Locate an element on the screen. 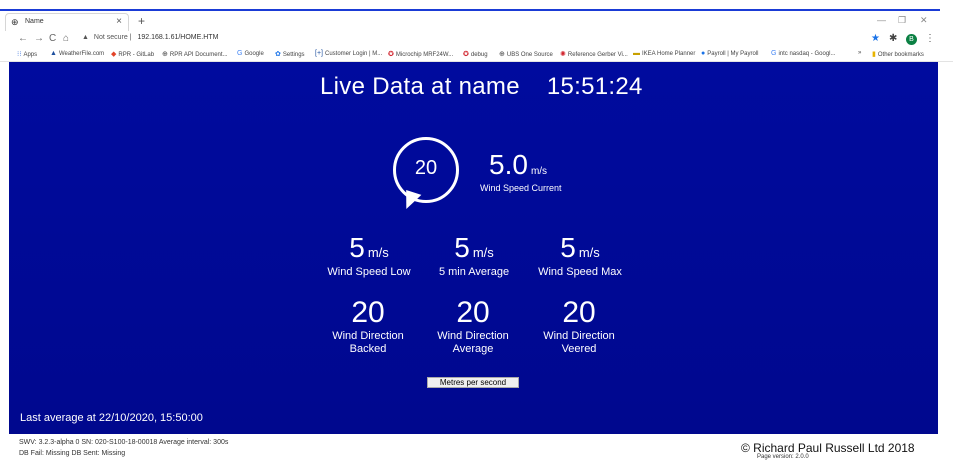 This screenshot has height=461, width=953. browser-tab: ⊕ Name × is located at coordinates (67, 22).